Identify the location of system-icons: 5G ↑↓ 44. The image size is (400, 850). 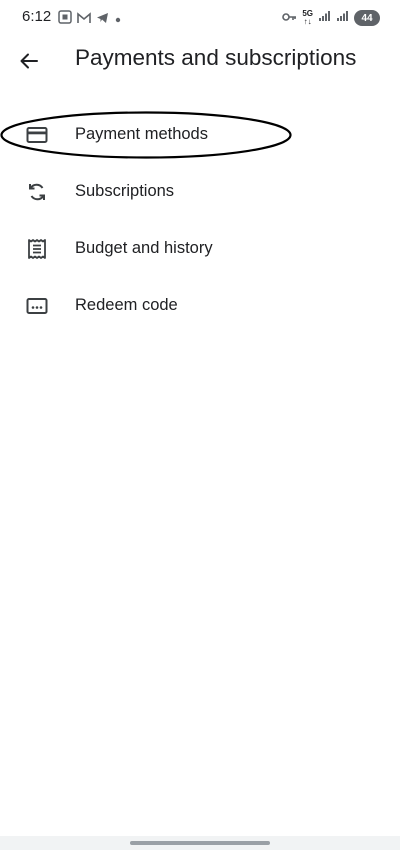
(331, 18).